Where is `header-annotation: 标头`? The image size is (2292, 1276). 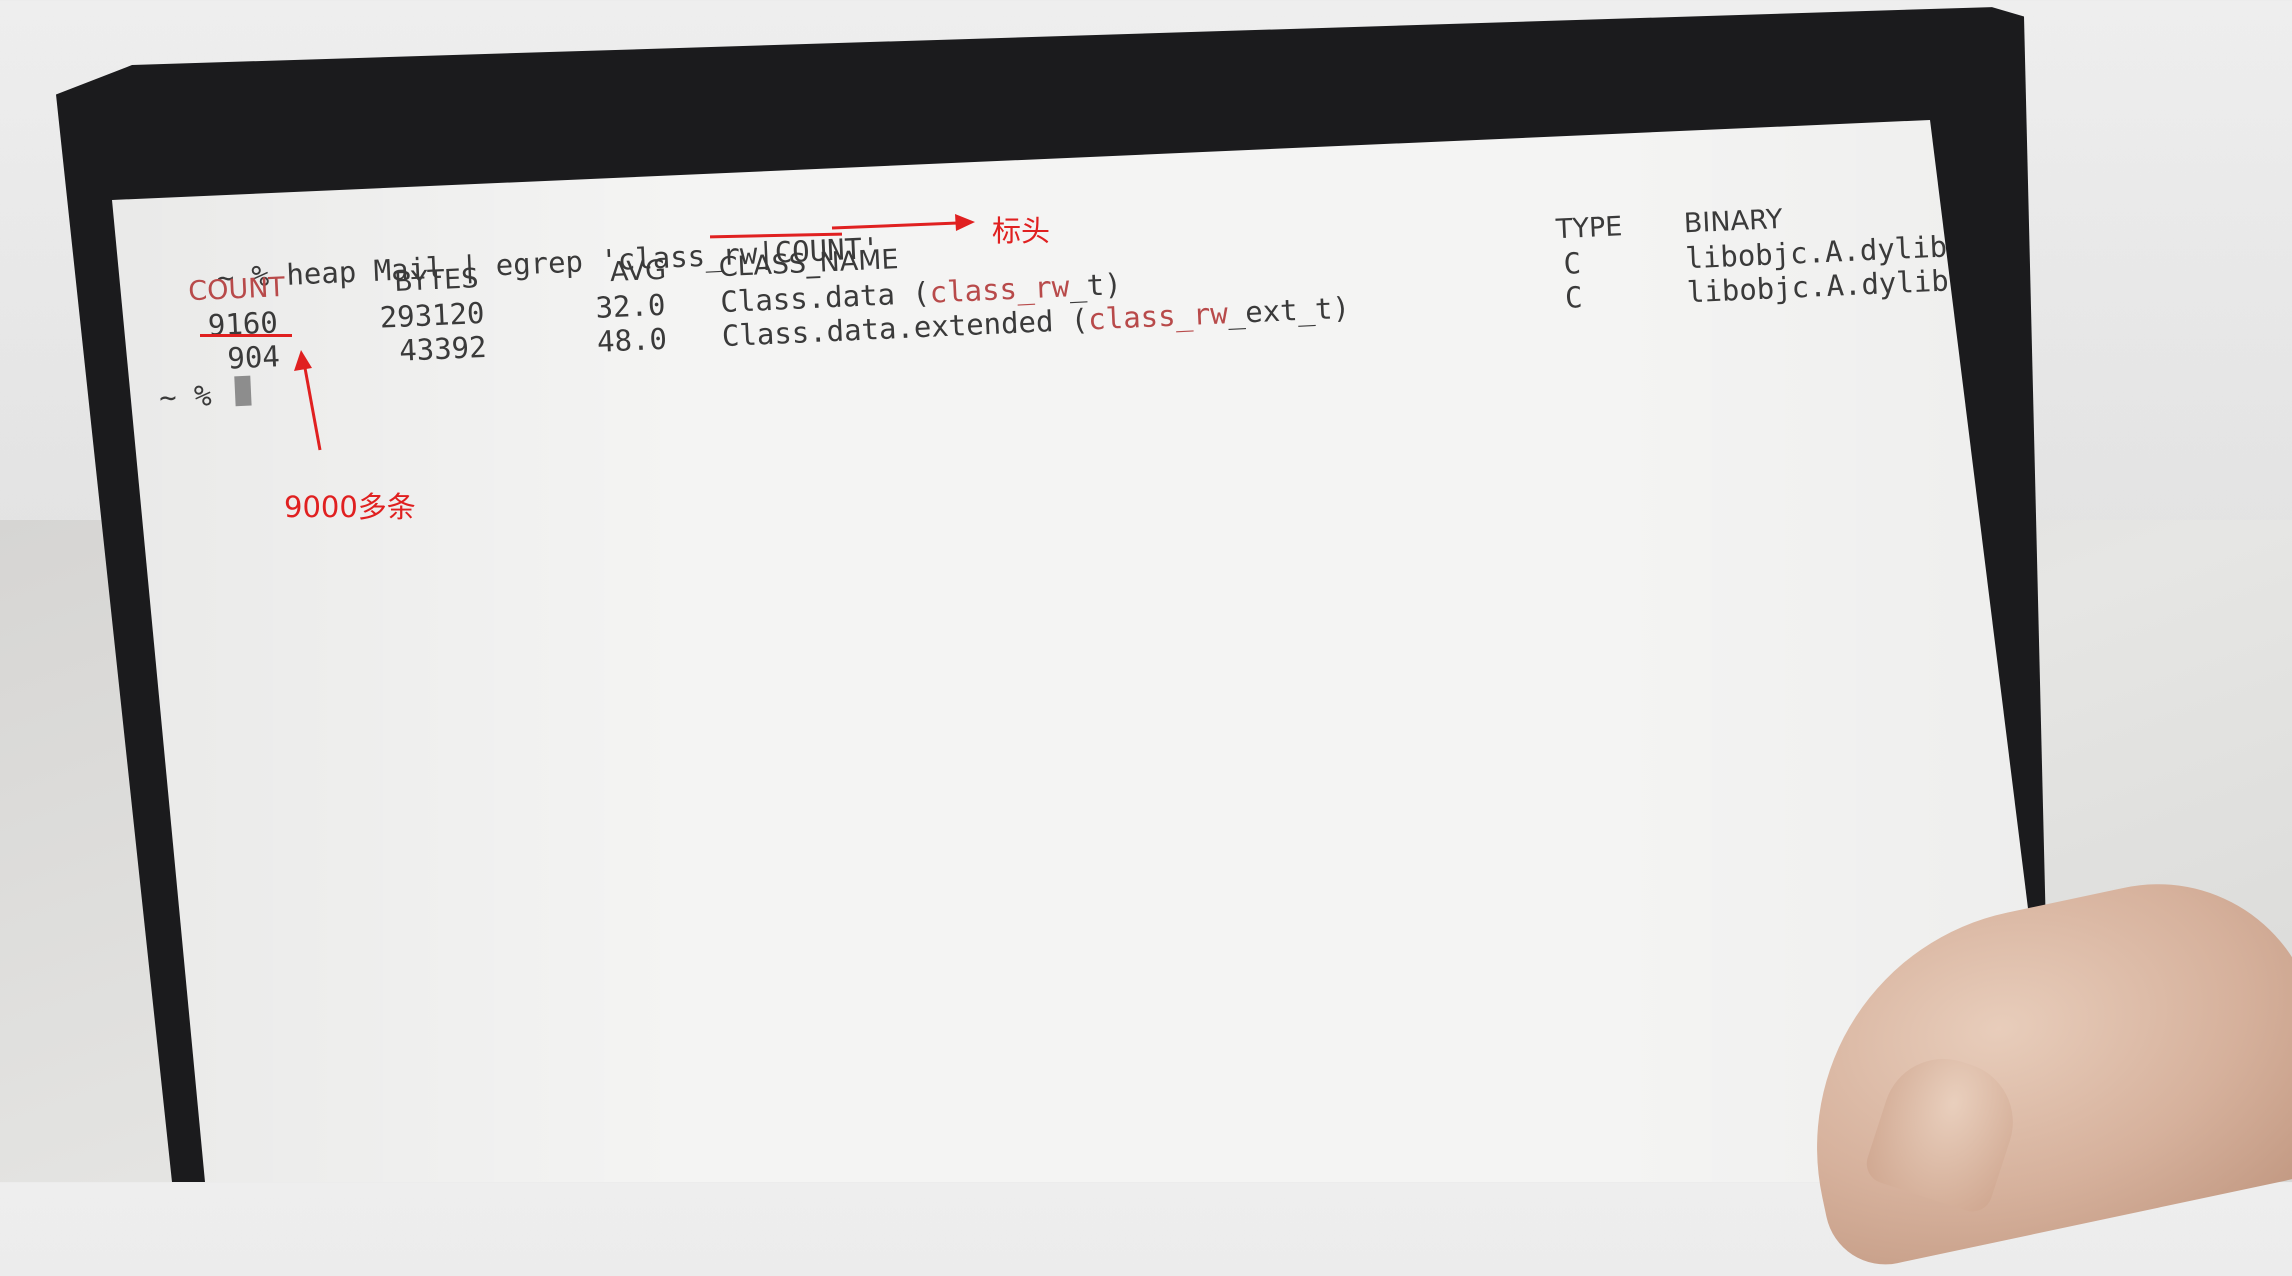 header-annotation: 标头 is located at coordinates (1021, 231).